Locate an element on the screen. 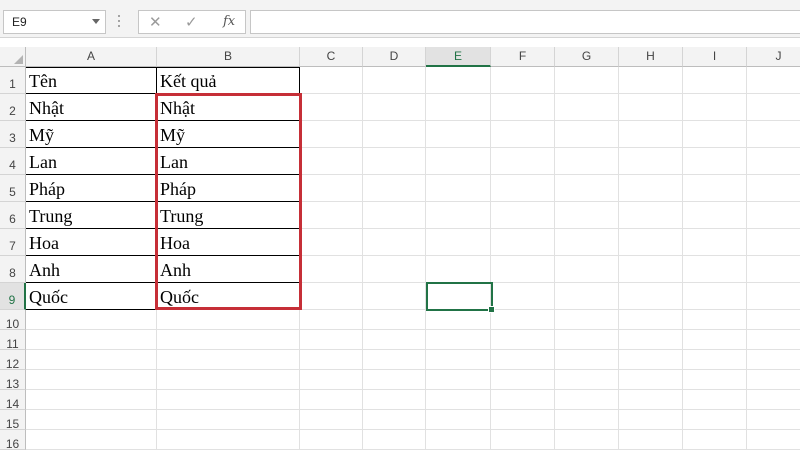 The image size is (800, 458). row-header-14: 14 is located at coordinates (13, 400).